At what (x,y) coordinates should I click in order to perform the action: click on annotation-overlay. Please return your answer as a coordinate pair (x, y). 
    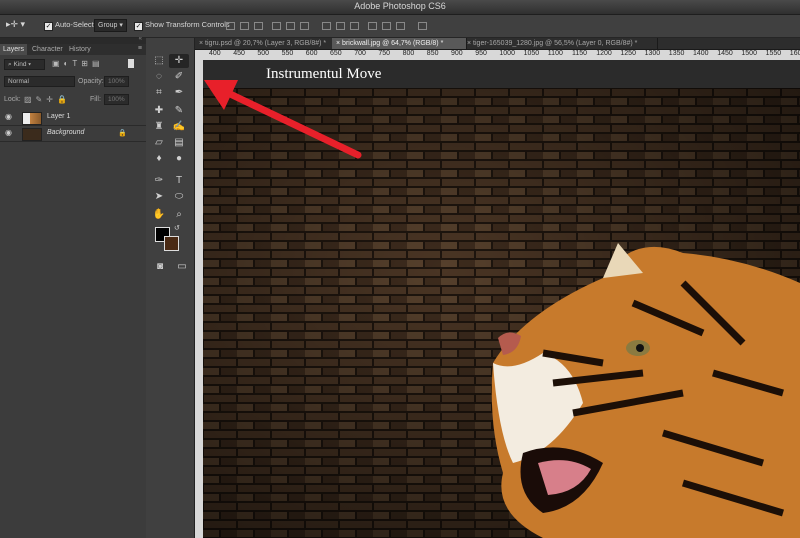
    Looking at the image, I should click on (283, 119).